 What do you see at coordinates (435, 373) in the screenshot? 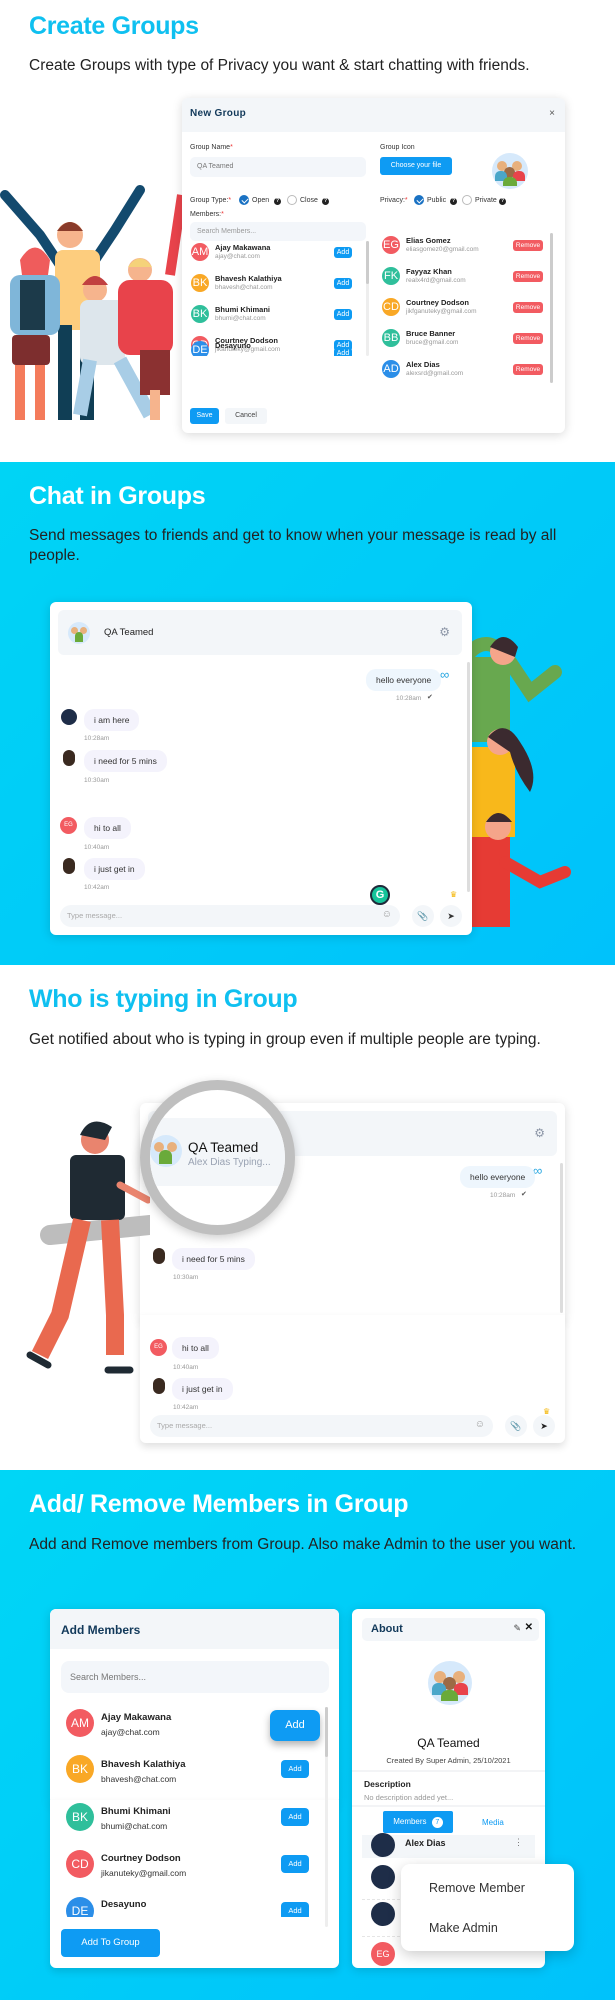
I see `member-email: alexsrd@gmail.com` at bounding box center [435, 373].